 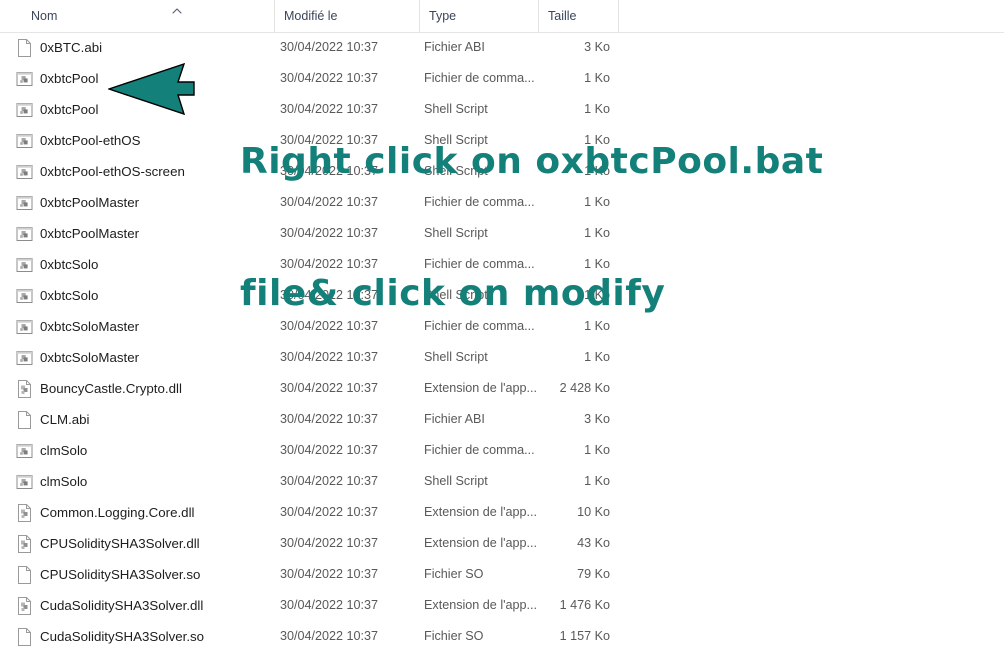 I want to click on file-name: Common.Logging.Core.dll, so click(x=156, y=512).